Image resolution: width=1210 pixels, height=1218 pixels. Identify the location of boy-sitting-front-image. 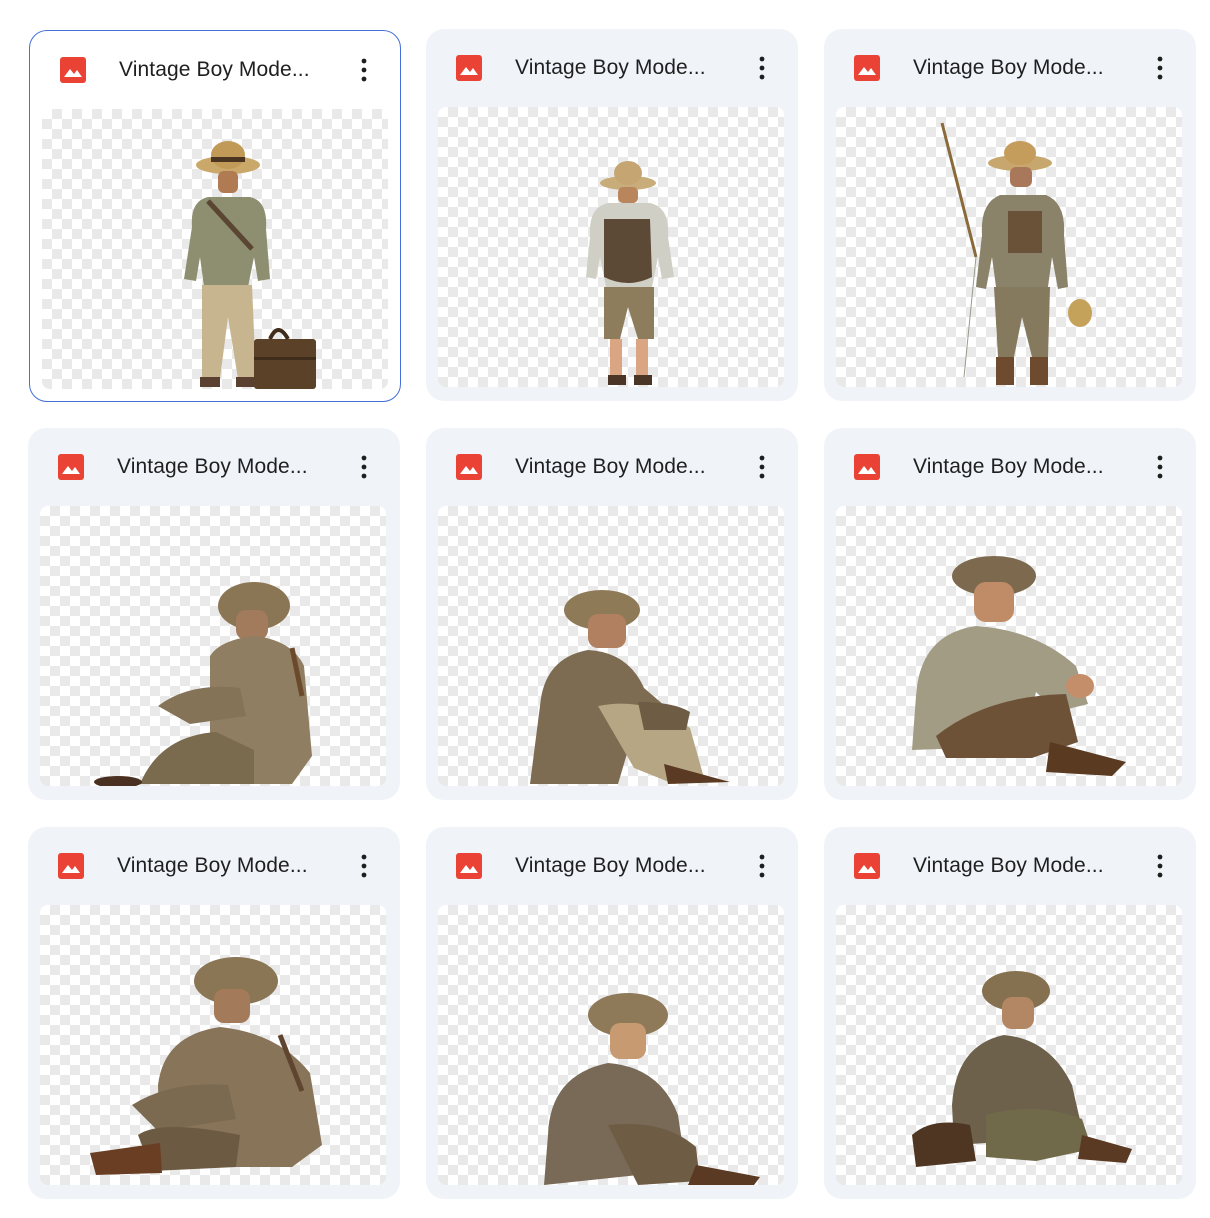
(1019, 666).